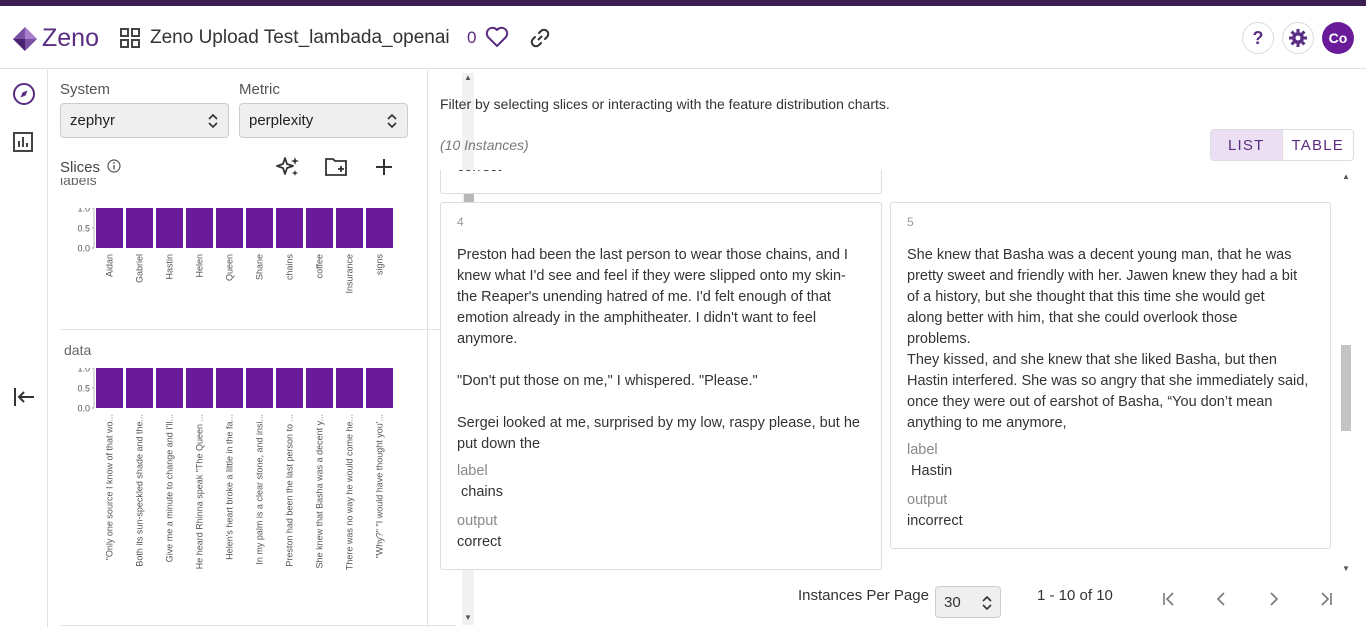 The image size is (1366, 627). What do you see at coordinates (540, 40) in the screenshot?
I see `link-icon` at bounding box center [540, 40].